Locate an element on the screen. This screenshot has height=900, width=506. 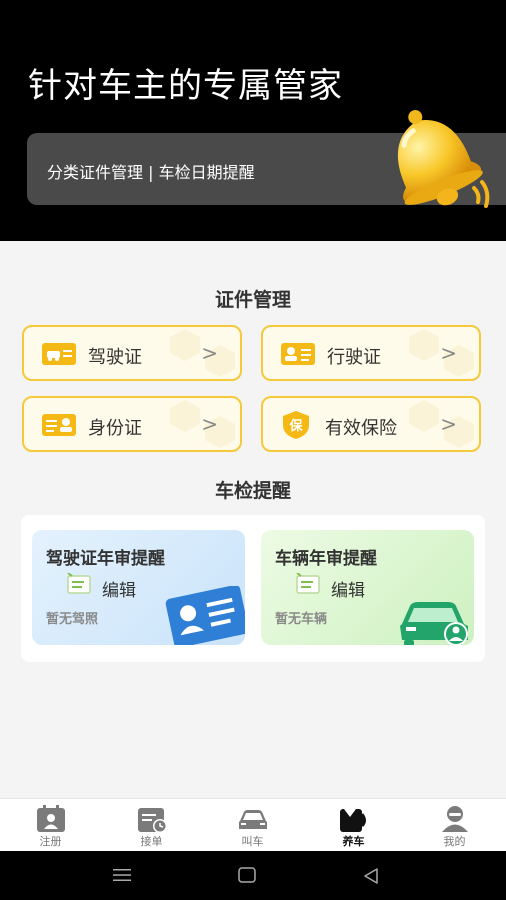
tab-call-car: 叫车 is located at coordinates (252, 825).